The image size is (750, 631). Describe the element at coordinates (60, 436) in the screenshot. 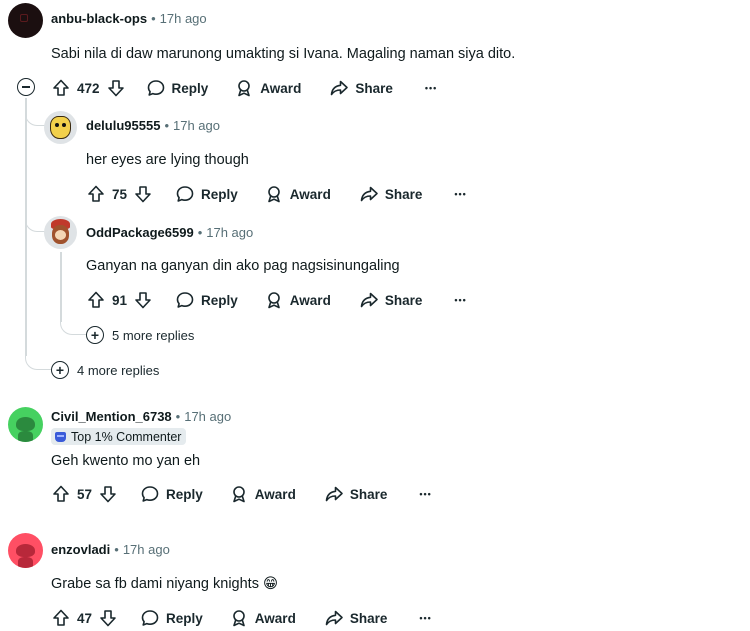

I see `badge-icon` at that location.